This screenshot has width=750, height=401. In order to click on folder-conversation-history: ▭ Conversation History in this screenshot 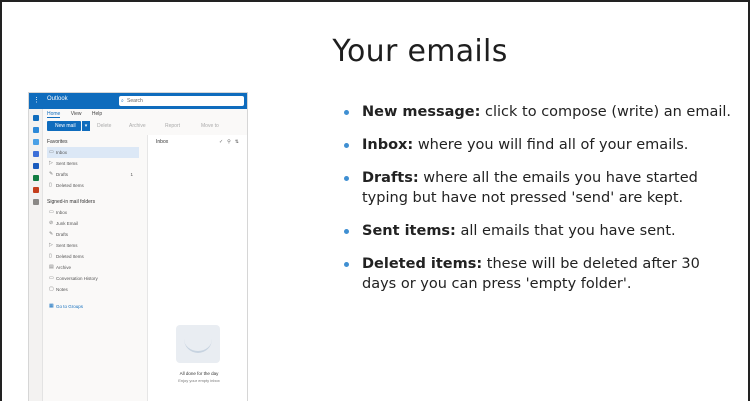, I will do `click(93, 278)`.